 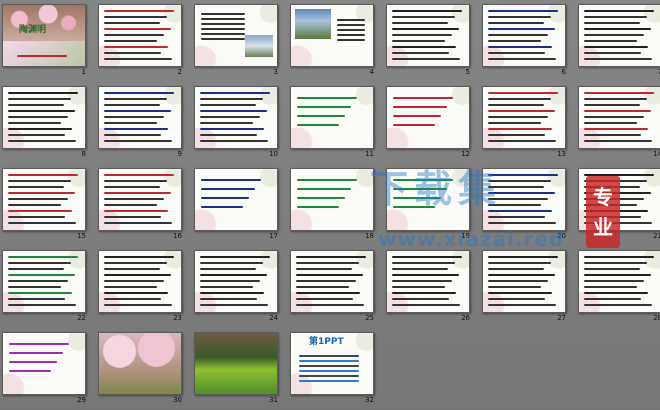 What do you see at coordinates (332, 363) in the screenshot?
I see `slide-thumbnail-32: 第1PPT` at bounding box center [332, 363].